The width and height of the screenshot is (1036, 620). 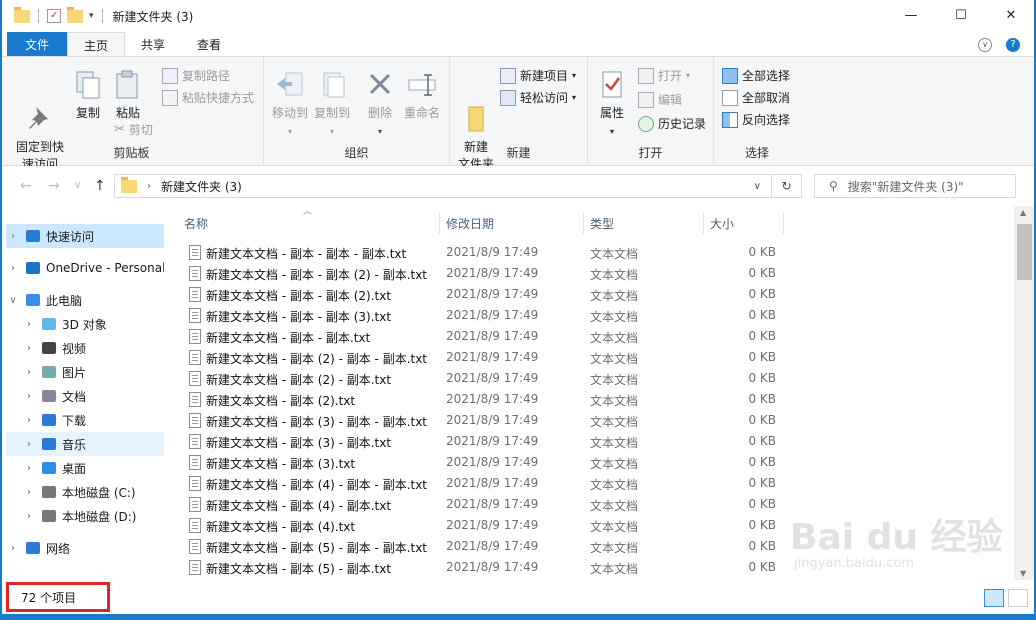 What do you see at coordinates (96, 44) in the screenshot?
I see `tab-home: 主页` at bounding box center [96, 44].